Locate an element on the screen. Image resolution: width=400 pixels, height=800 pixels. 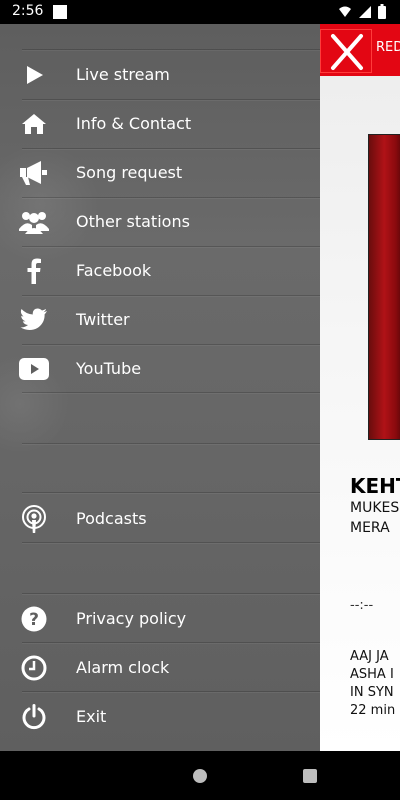
help-icon: ? is located at coordinates (34, 619).